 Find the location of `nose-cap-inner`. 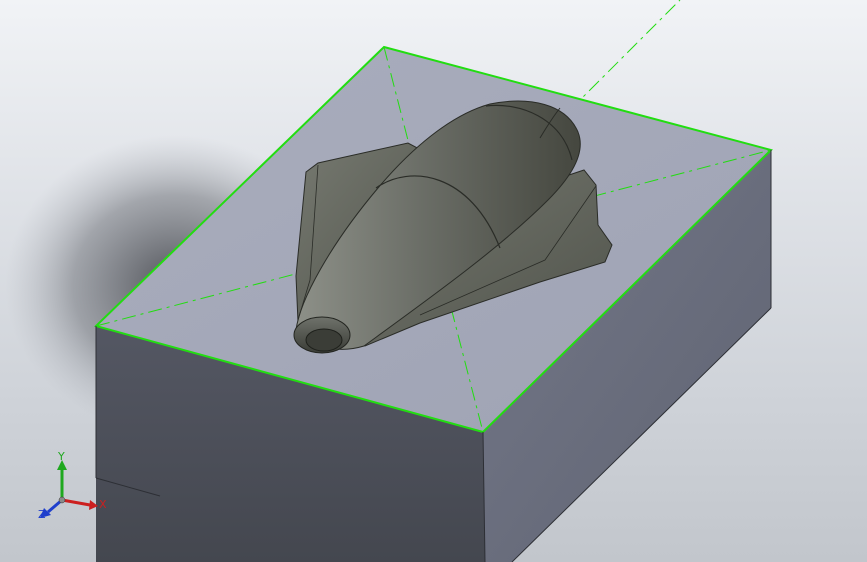

nose-cap-inner is located at coordinates (324, 340).